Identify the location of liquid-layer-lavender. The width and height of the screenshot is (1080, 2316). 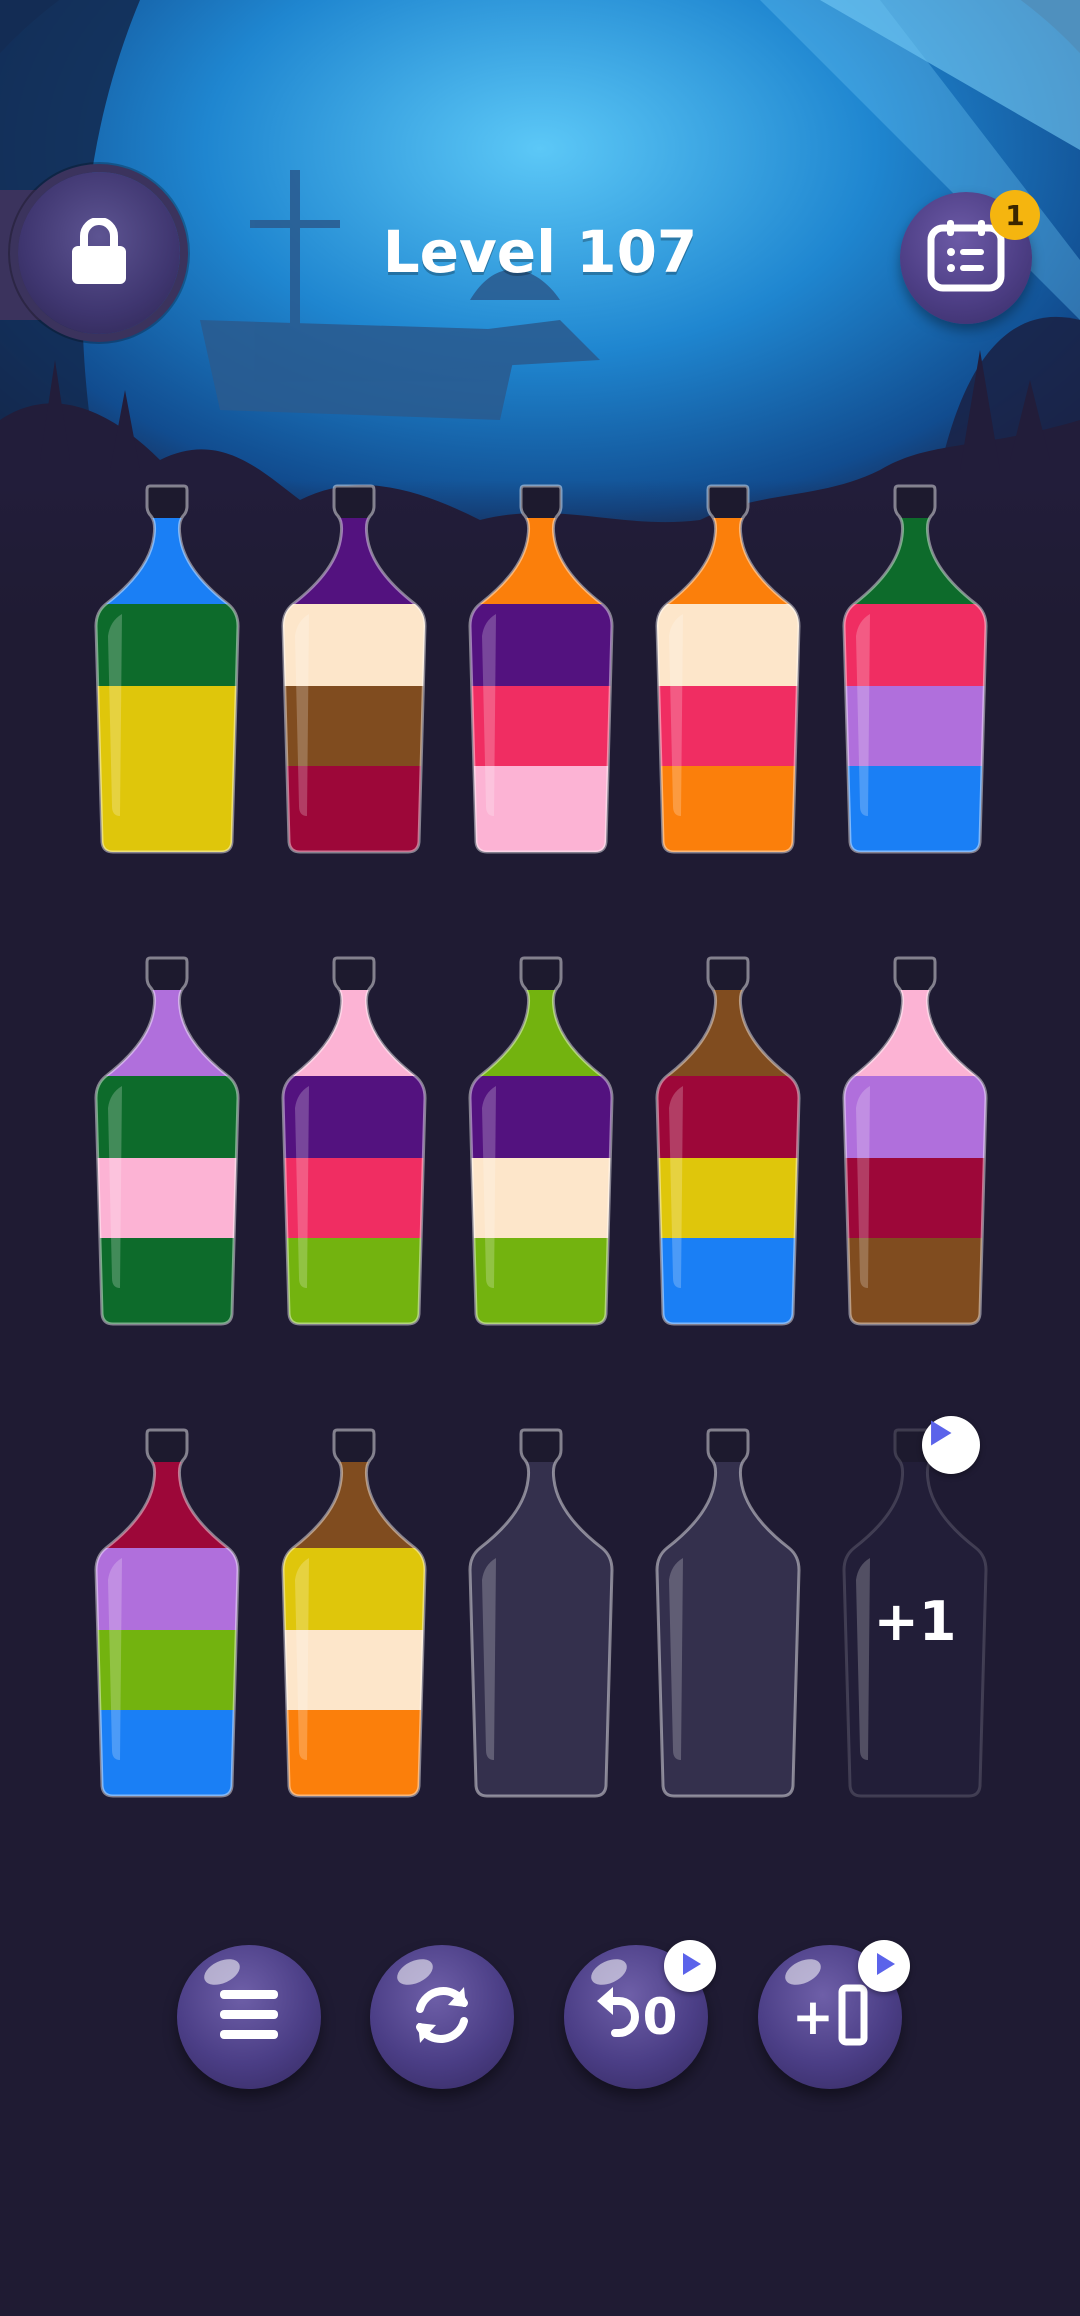
(167, 1033).